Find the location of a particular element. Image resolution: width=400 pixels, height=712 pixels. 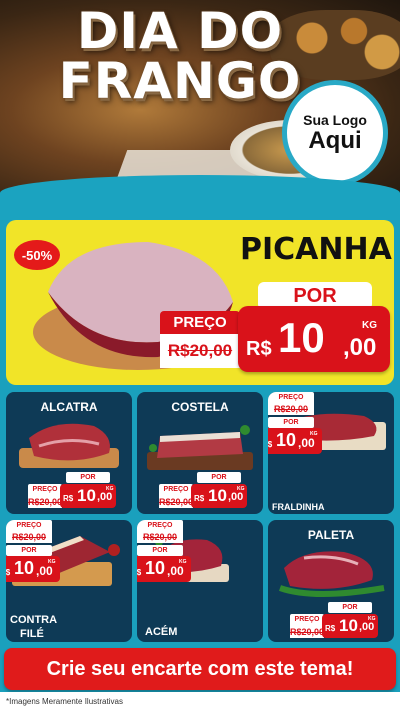

featured-old-price: R$20,00 is located at coordinates (200, 351).